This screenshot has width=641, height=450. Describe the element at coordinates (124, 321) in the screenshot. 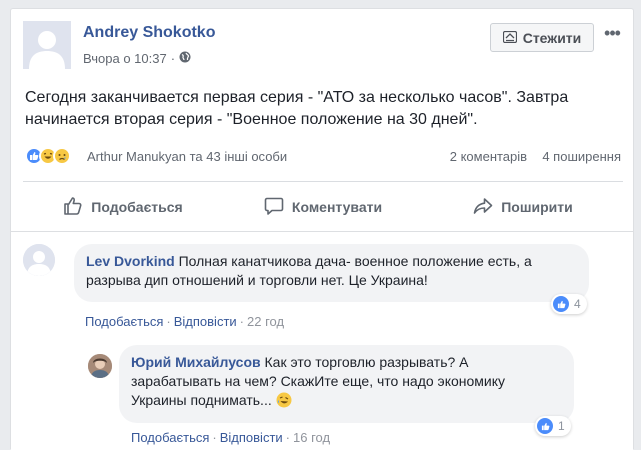

I see `comment-like-link: Подобається` at that location.